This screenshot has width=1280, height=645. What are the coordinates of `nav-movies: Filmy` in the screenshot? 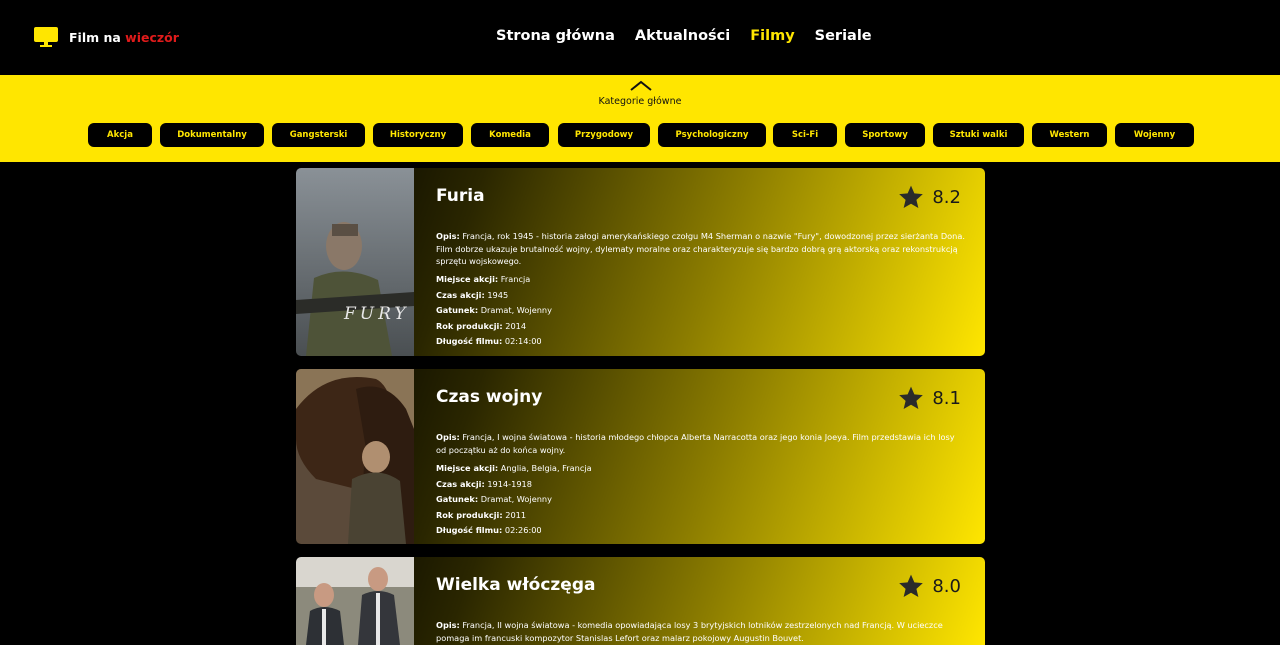 It's located at (772, 36).